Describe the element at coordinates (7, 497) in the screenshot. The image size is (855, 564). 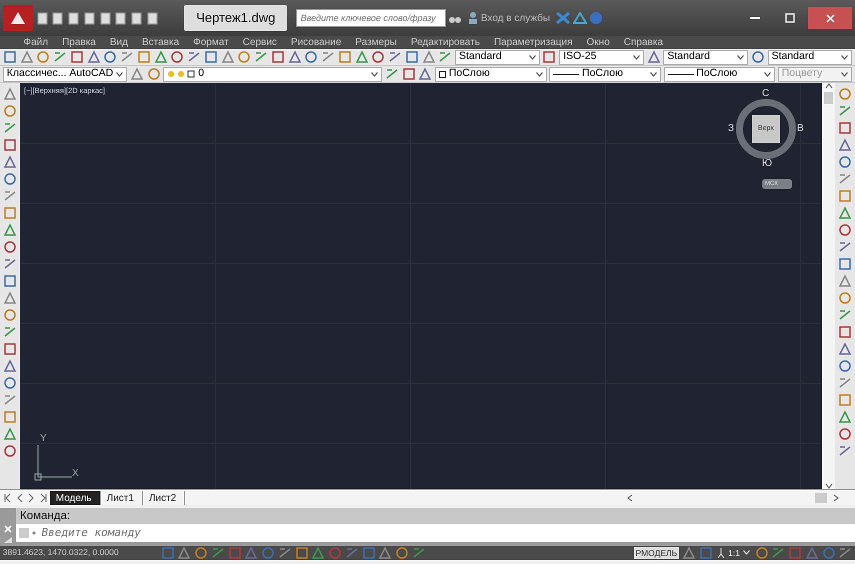
I see `nav-arrow-icon` at that location.